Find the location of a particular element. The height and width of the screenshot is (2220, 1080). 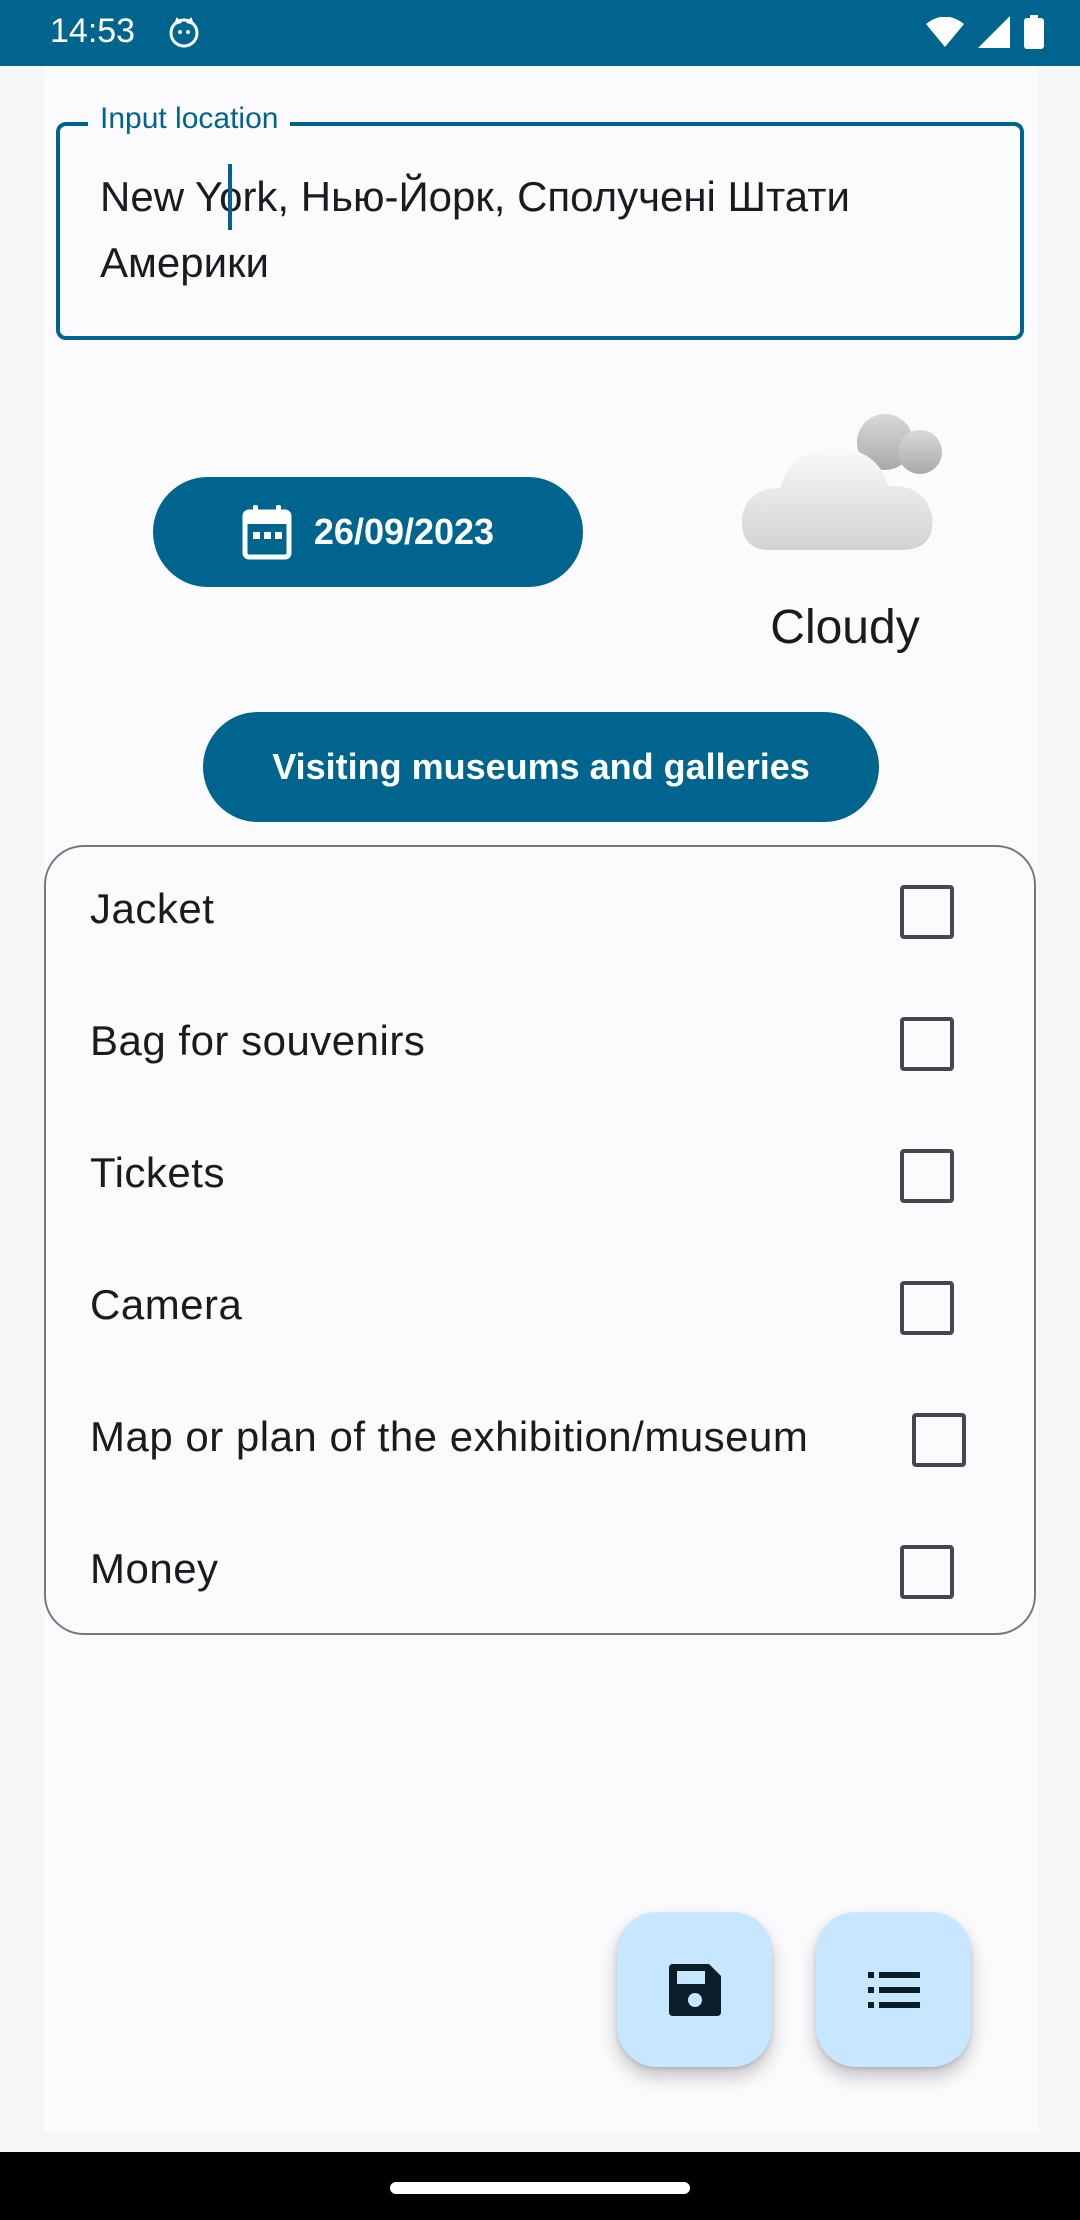

checklist-item: Tickets is located at coordinates (540, 1177).